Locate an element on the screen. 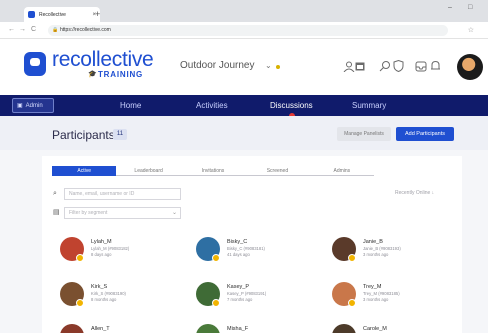 Image resolution: width=488 pixels, height=333 pixels. participant-name: Misha_F is located at coordinates (237, 329).